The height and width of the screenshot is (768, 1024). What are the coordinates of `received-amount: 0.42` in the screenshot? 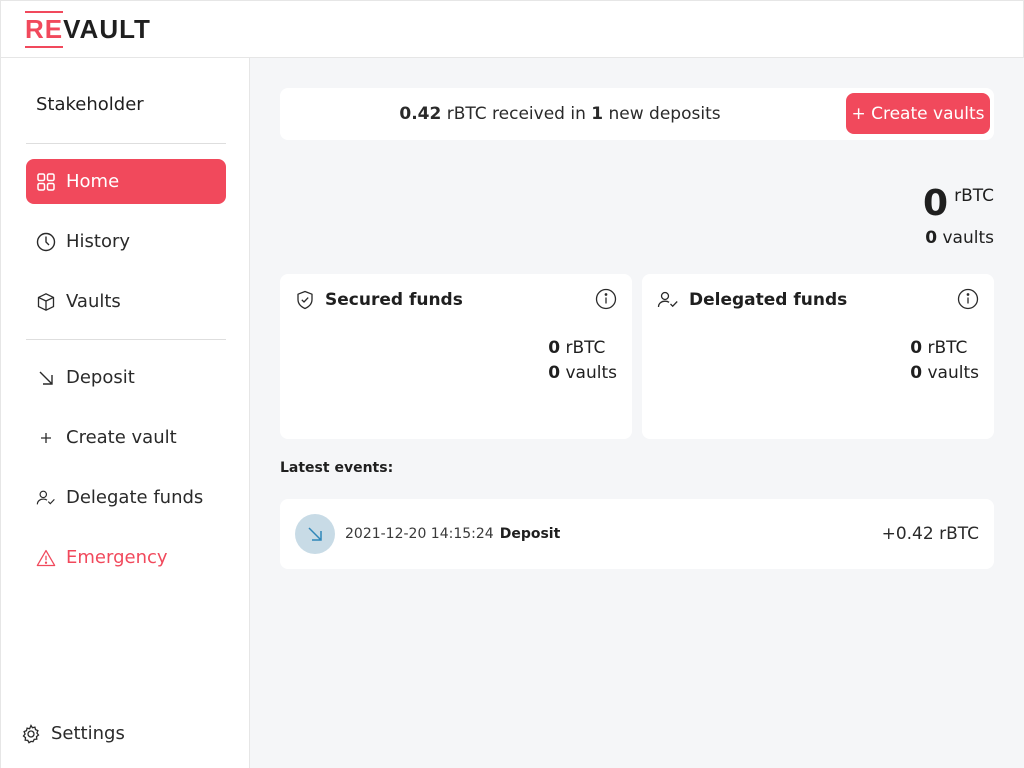 It's located at (420, 114).